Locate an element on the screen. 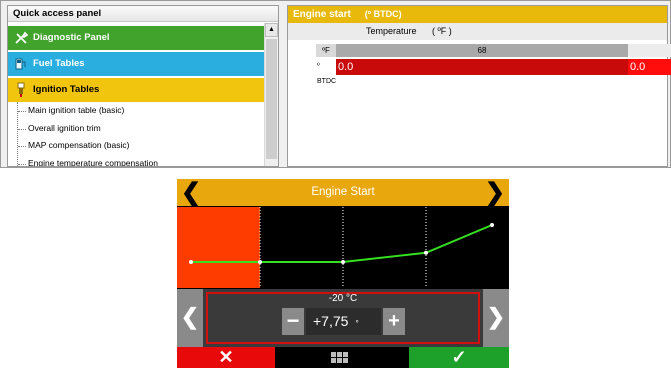  grid-menu-icon is located at coordinates (340, 358).